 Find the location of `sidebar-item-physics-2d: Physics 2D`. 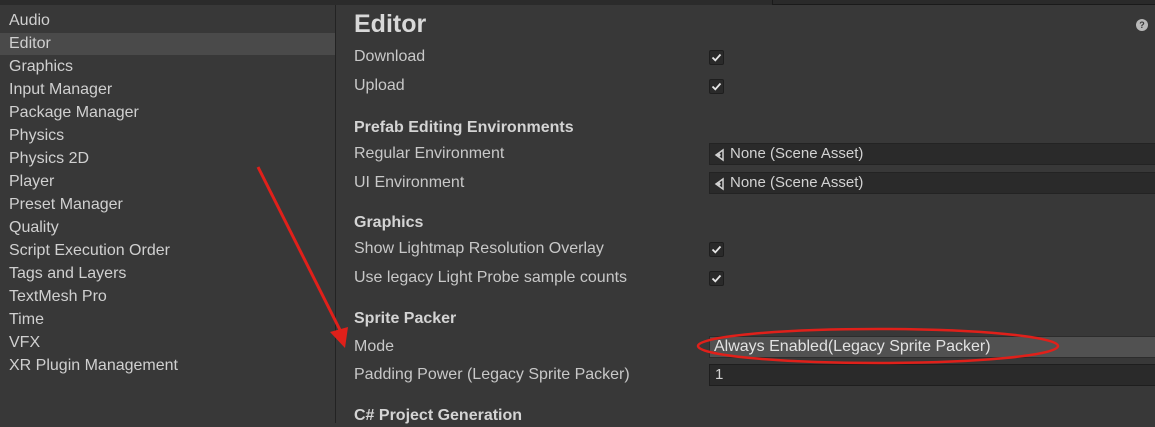

sidebar-item-physics-2d: Physics 2D is located at coordinates (167, 159).